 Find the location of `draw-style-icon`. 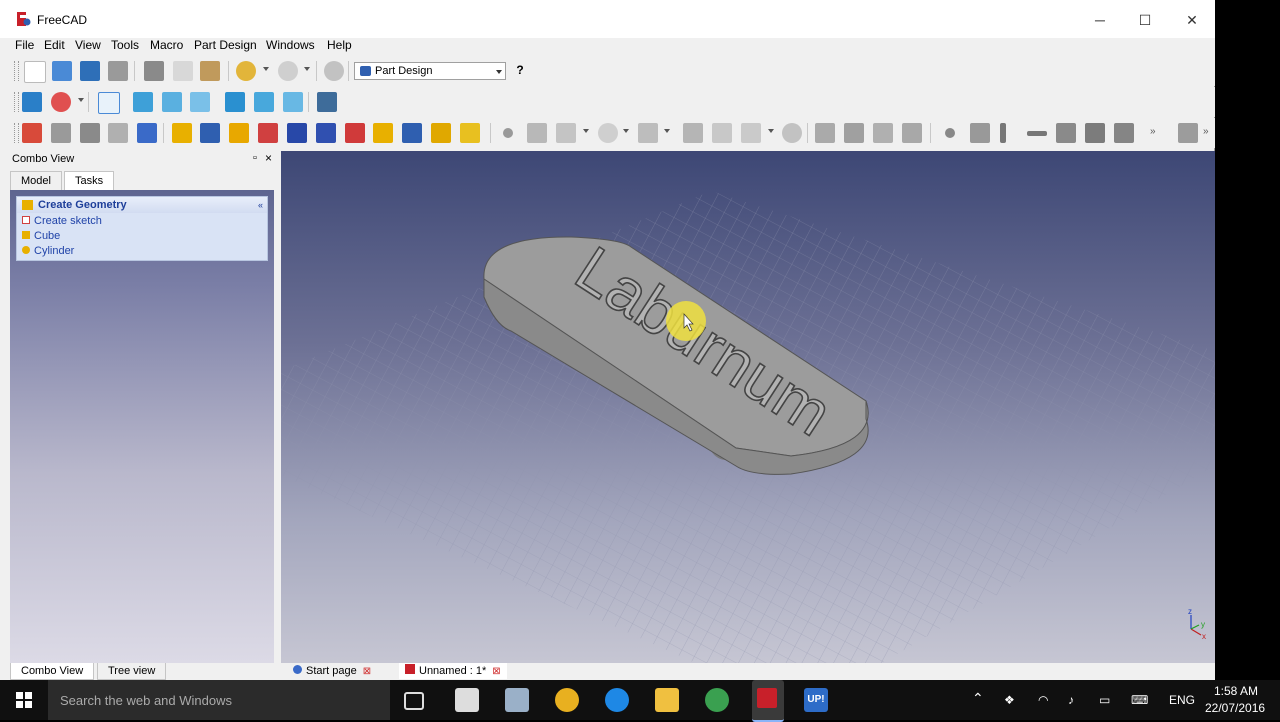

draw-style-icon is located at coordinates (61, 102).